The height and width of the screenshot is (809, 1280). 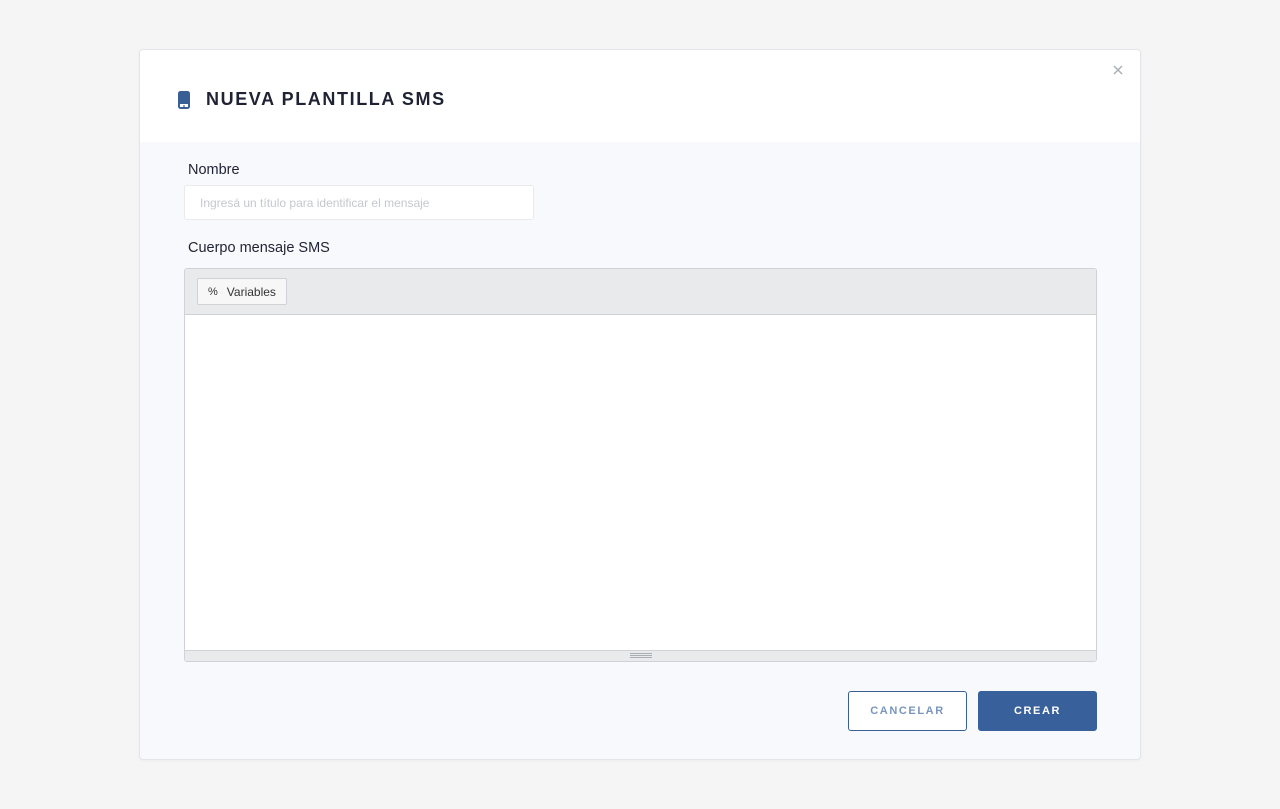 What do you see at coordinates (359, 202) in the screenshot?
I see `name-input` at bounding box center [359, 202].